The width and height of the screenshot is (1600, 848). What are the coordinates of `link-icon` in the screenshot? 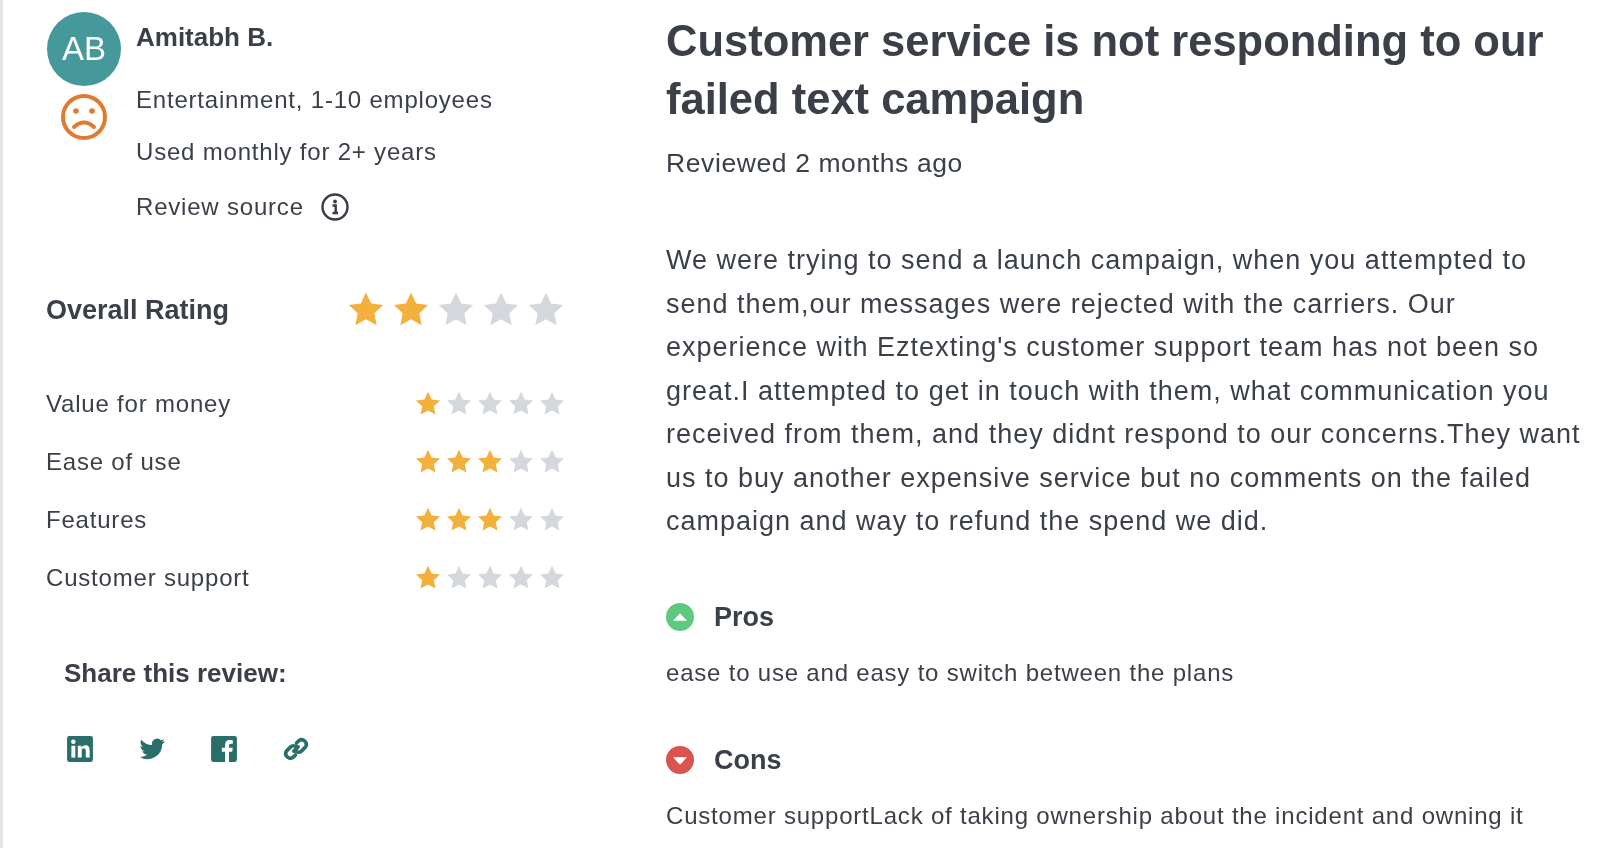 It's located at (296, 749).